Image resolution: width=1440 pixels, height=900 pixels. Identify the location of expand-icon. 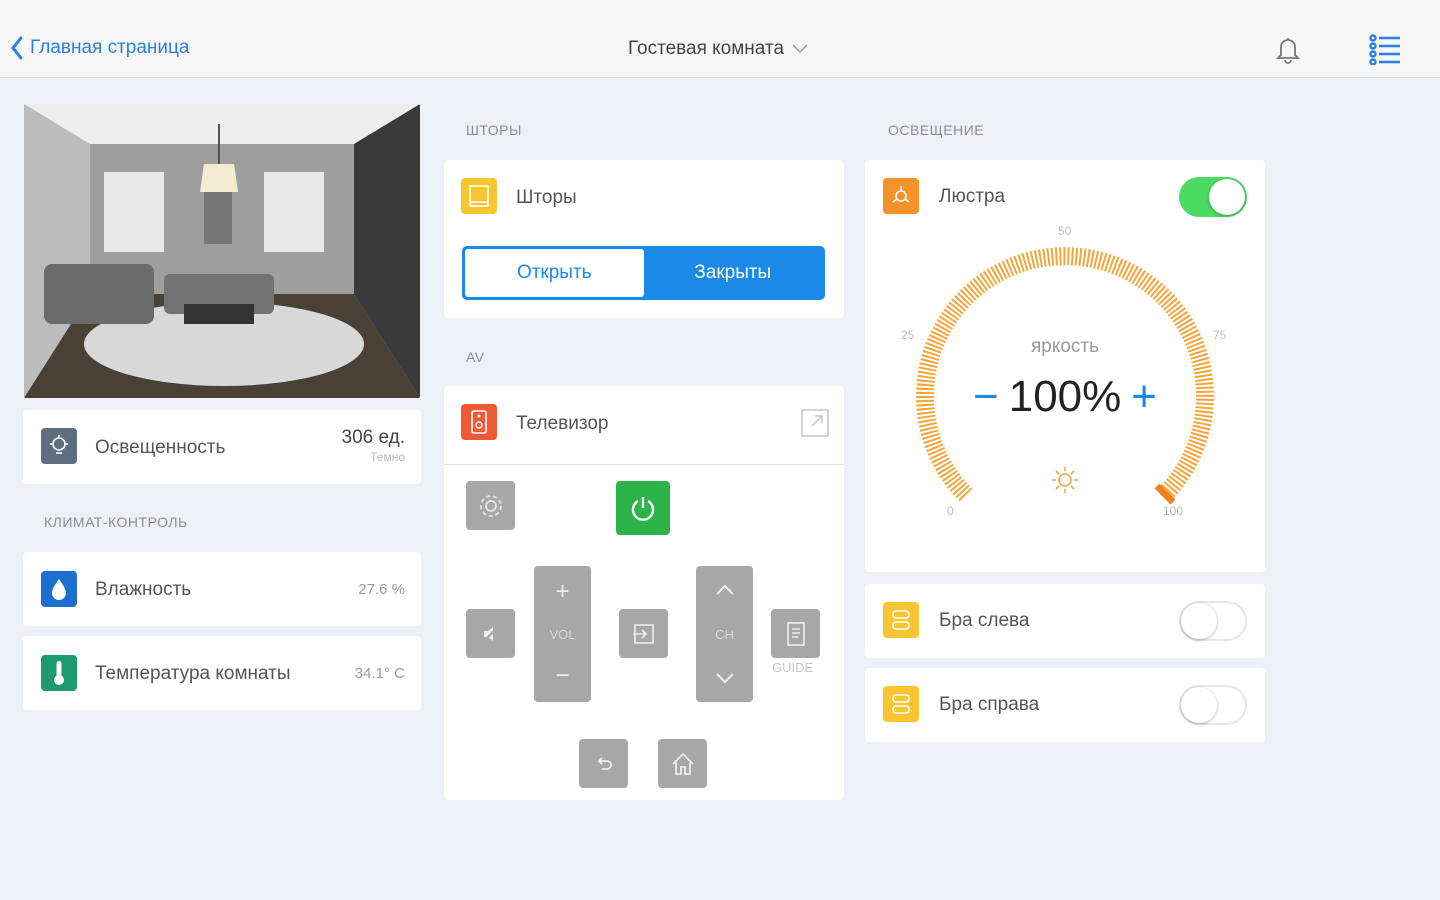
(815, 423).